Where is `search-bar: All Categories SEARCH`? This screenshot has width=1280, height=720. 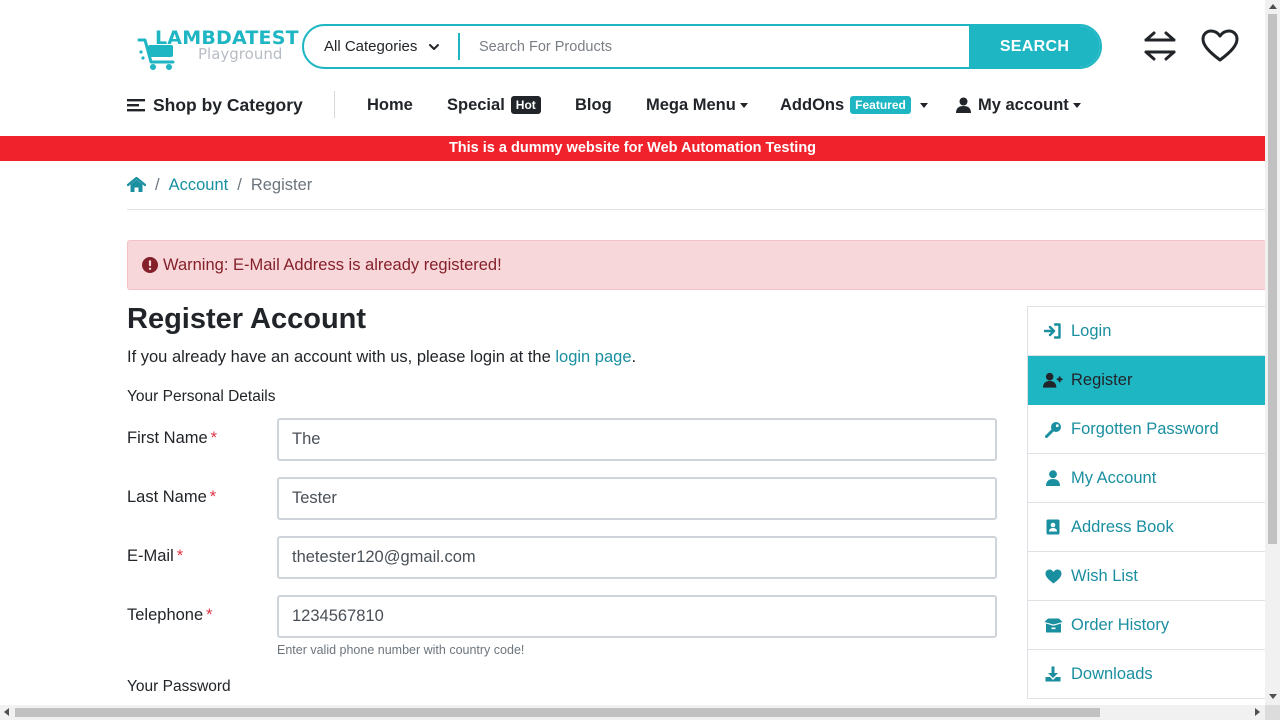 search-bar: All Categories SEARCH is located at coordinates (702, 46).